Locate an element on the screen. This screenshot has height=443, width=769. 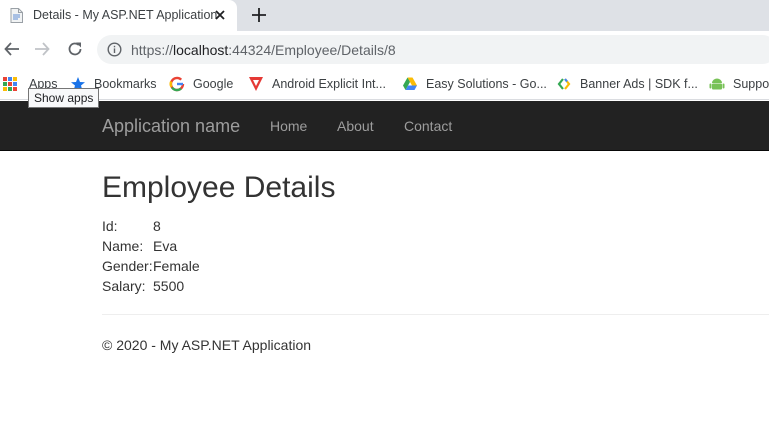
red-v-icon is located at coordinates (256, 84).